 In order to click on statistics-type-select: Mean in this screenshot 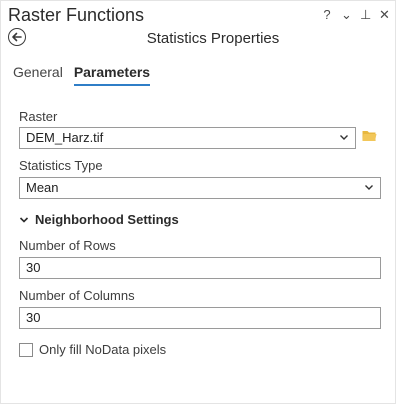, I will do `click(200, 188)`.